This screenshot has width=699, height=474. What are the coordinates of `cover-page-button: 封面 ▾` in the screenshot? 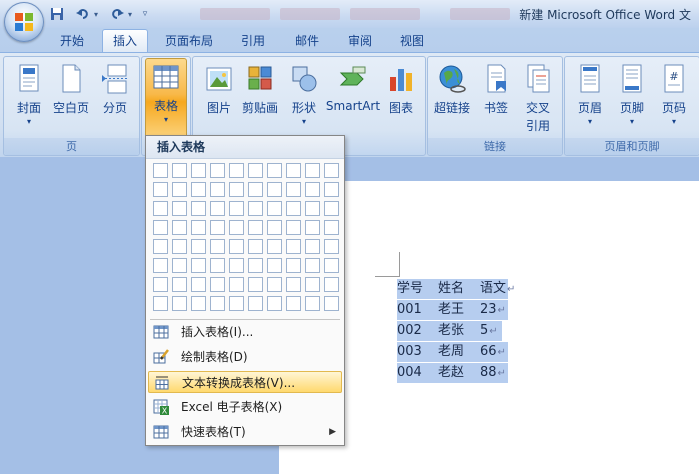 It's located at (29, 97).